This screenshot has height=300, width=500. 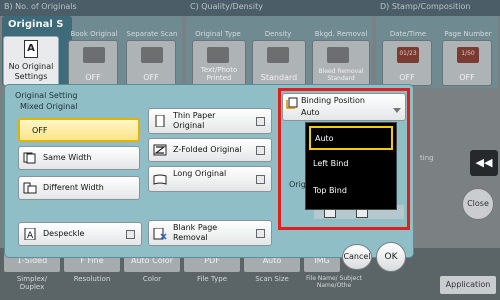 I want to click on long-original-checkbox, so click(x=260, y=179).